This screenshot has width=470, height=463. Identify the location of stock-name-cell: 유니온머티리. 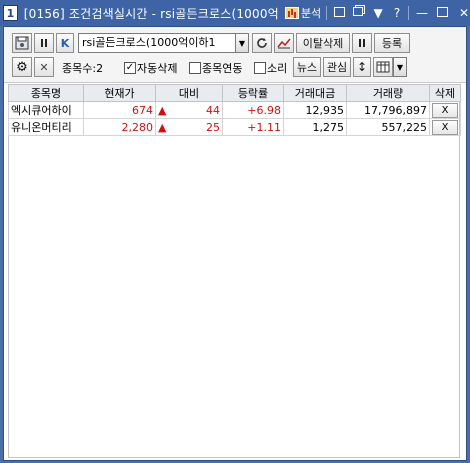
(46, 127).